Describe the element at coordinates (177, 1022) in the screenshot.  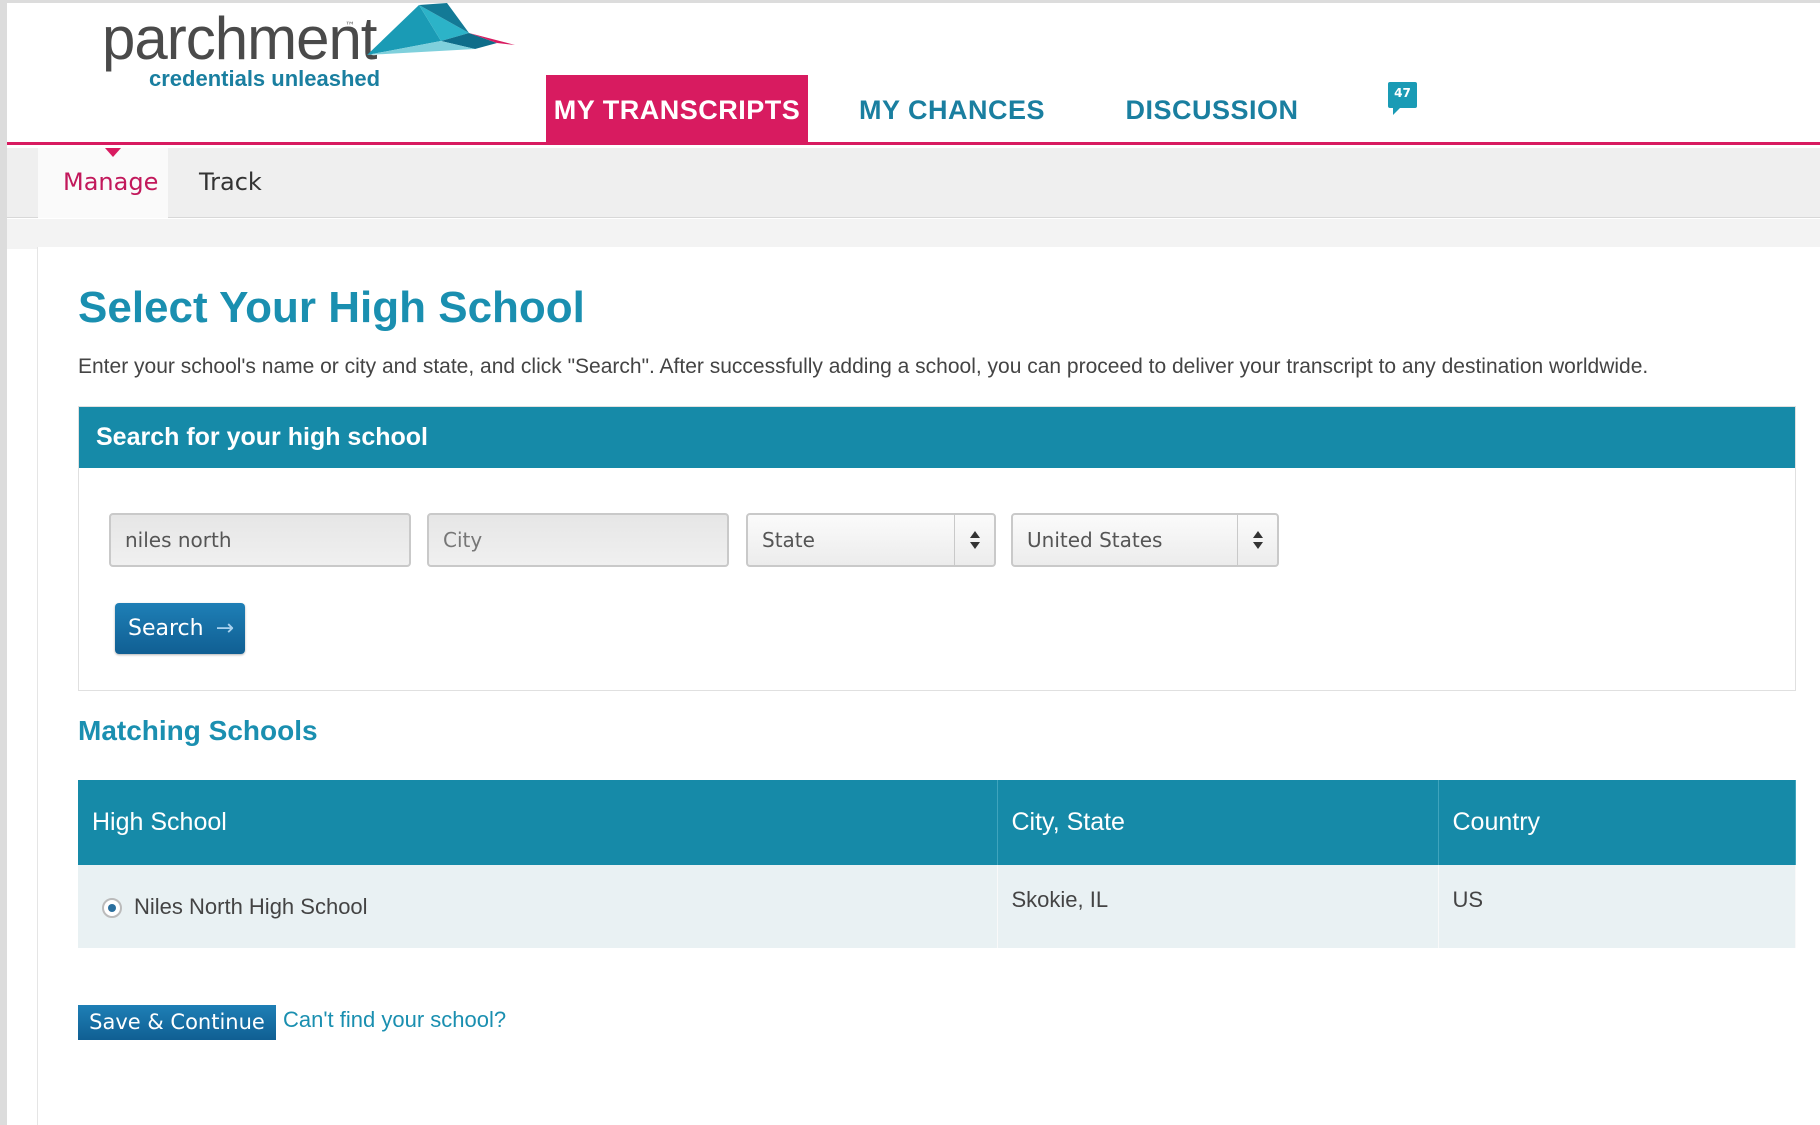
I see `save-continue-button: Save & Continue` at that location.